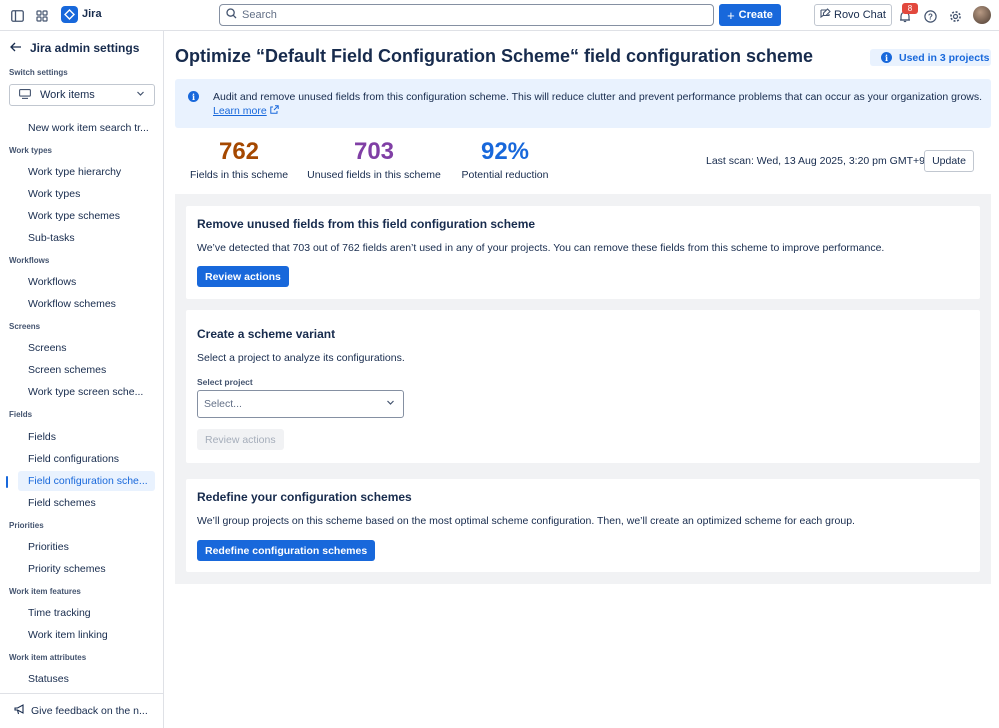 The width and height of the screenshot is (999, 728). I want to click on switch-settings-dropdown: Work items, so click(82, 95).